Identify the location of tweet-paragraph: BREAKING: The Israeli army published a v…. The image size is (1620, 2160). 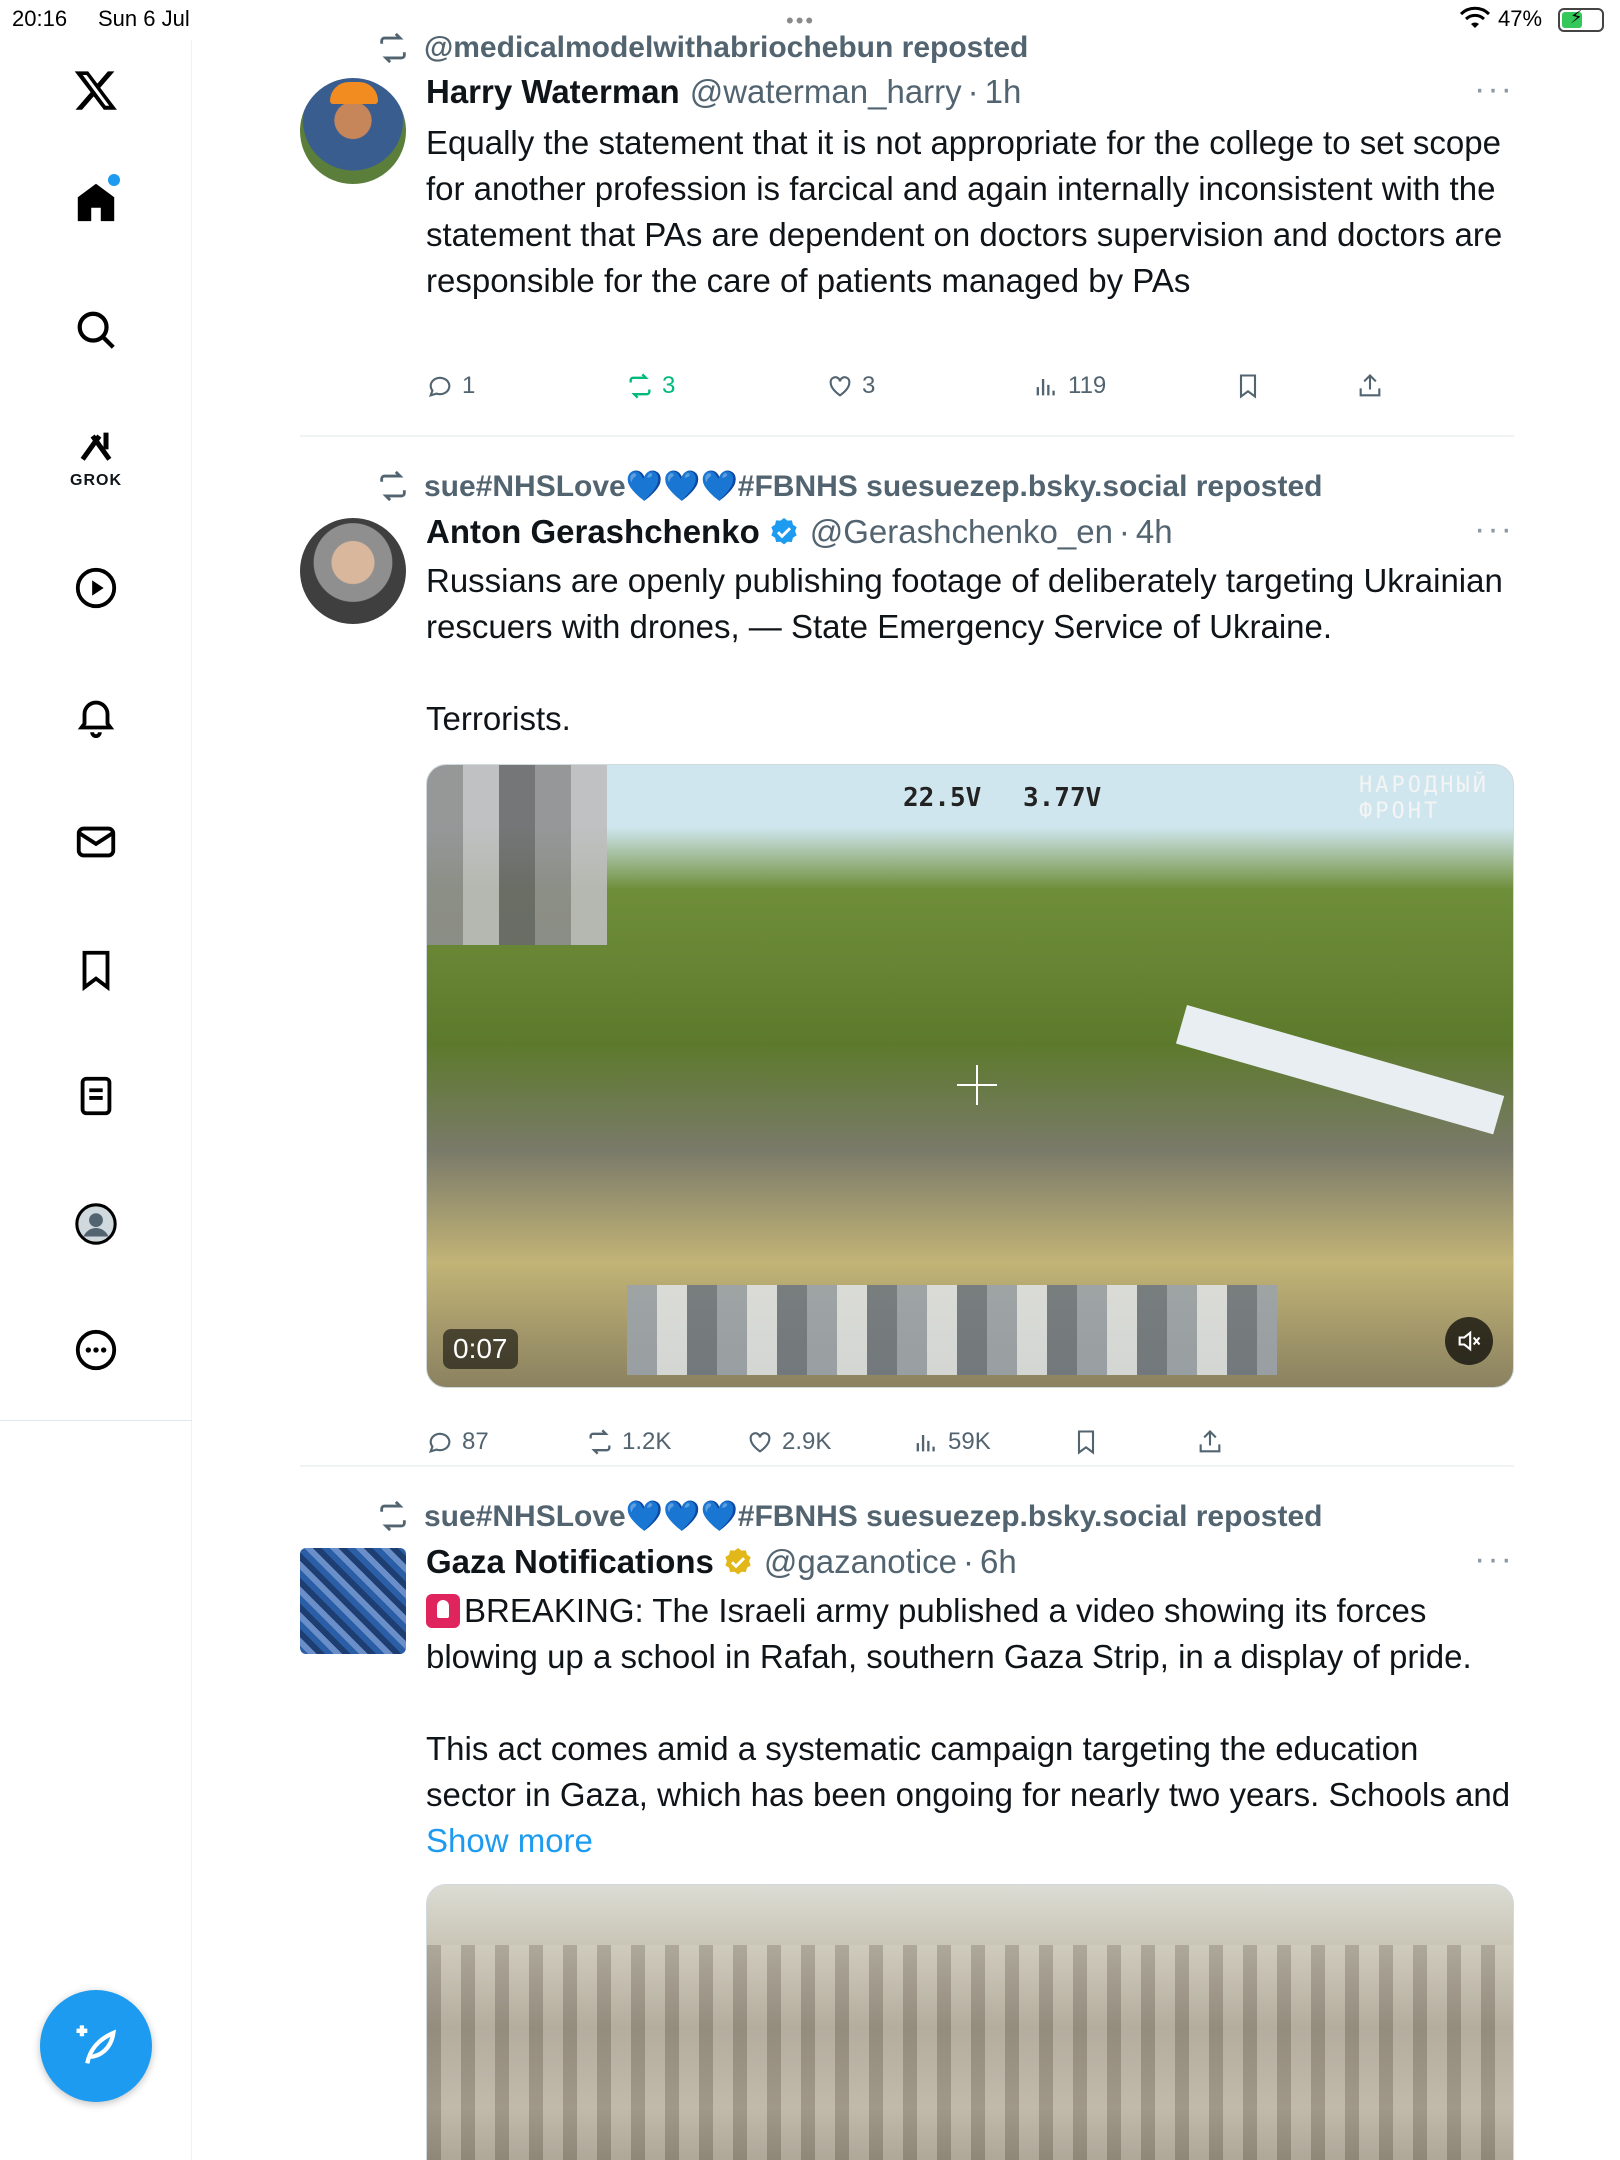
(949, 1633).